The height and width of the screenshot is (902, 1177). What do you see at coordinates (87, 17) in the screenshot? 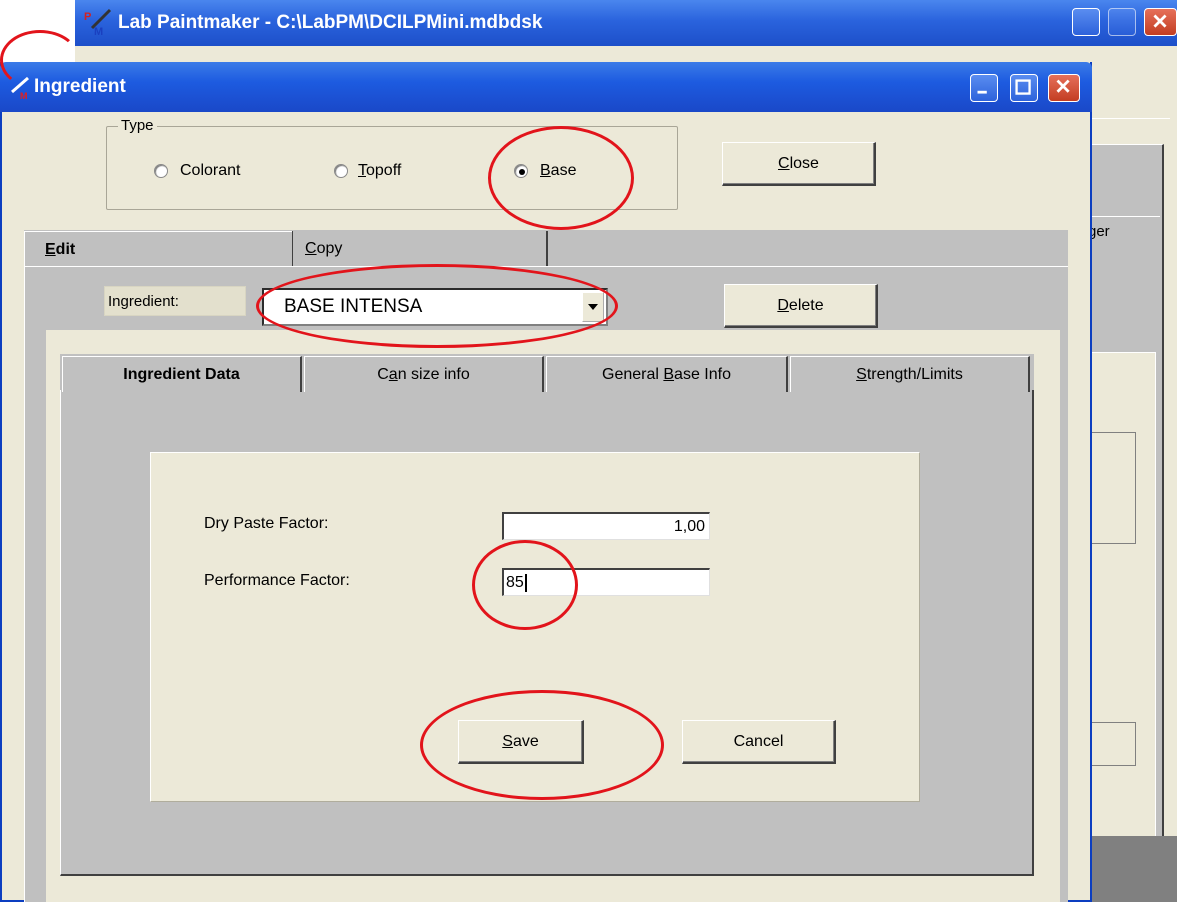
I see `svg-text: P` at bounding box center [87, 17].